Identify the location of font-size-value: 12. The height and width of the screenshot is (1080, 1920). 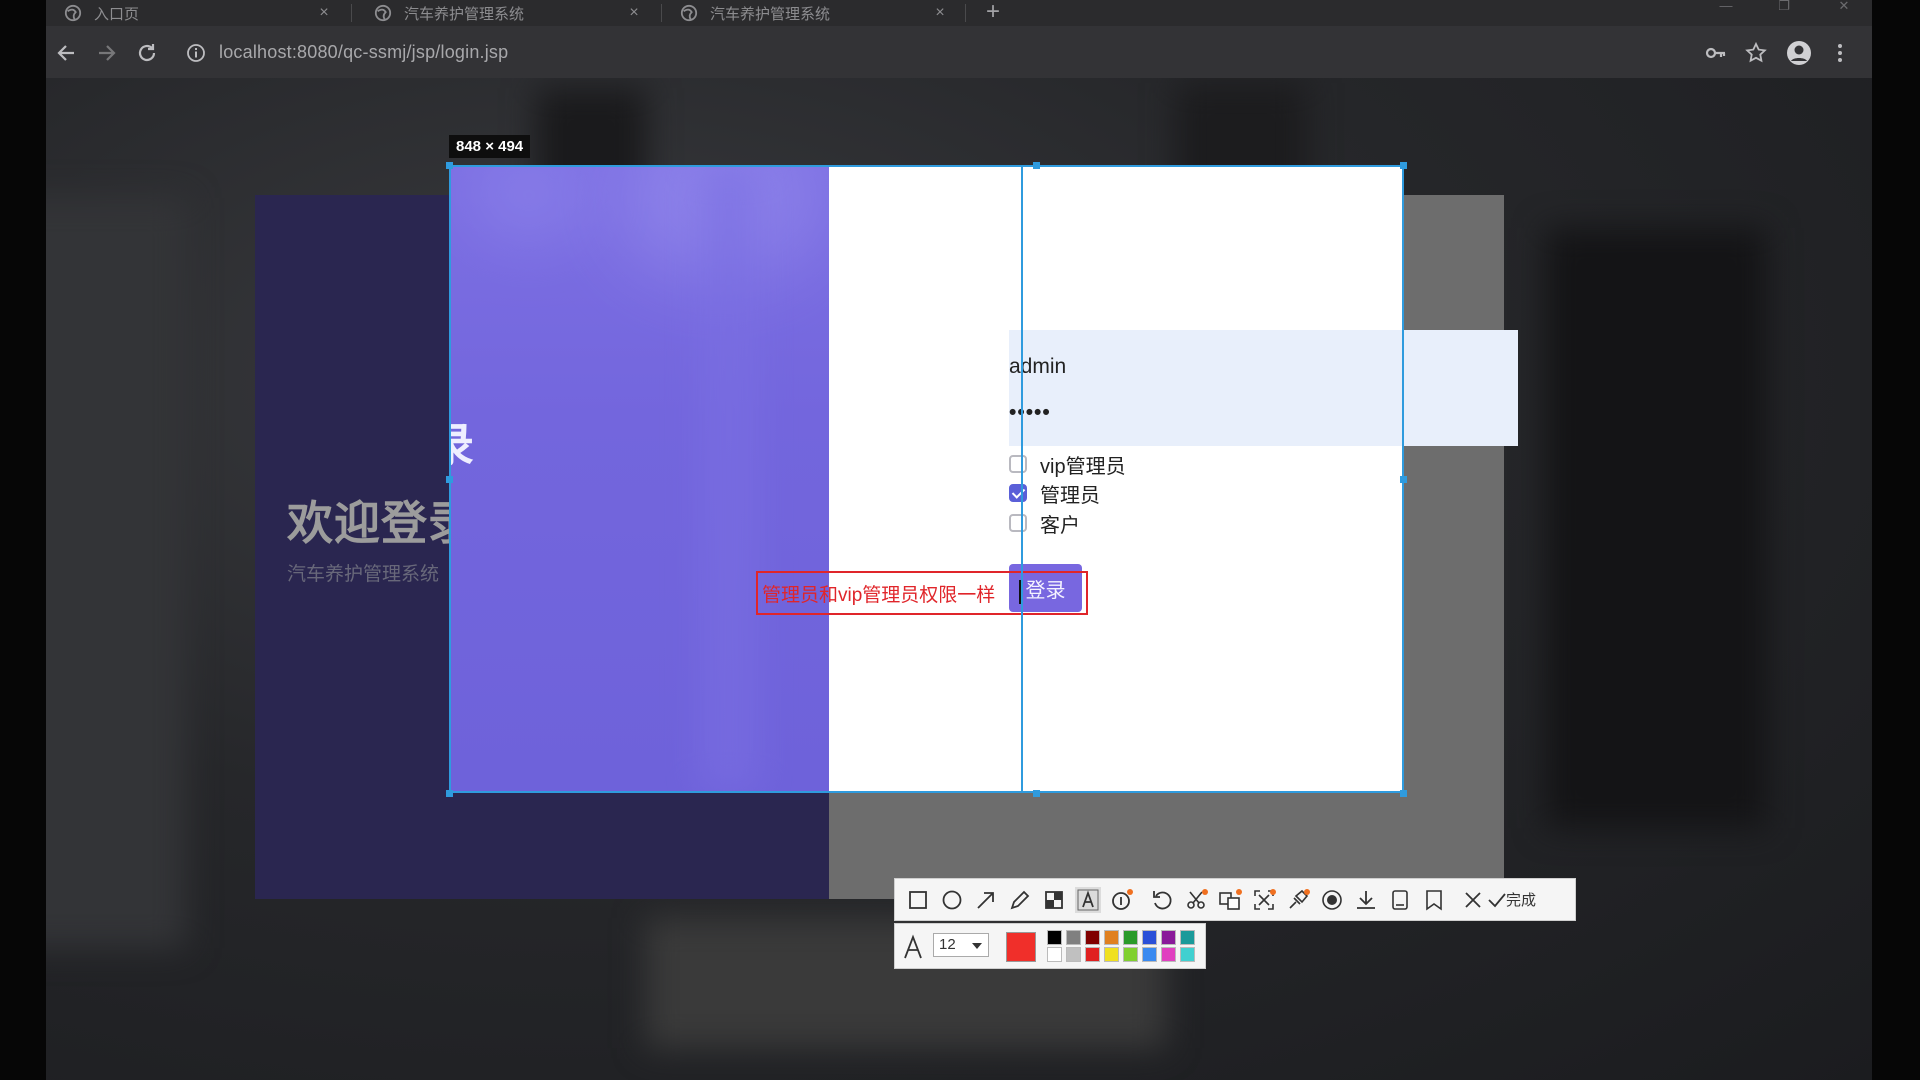
(947, 944).